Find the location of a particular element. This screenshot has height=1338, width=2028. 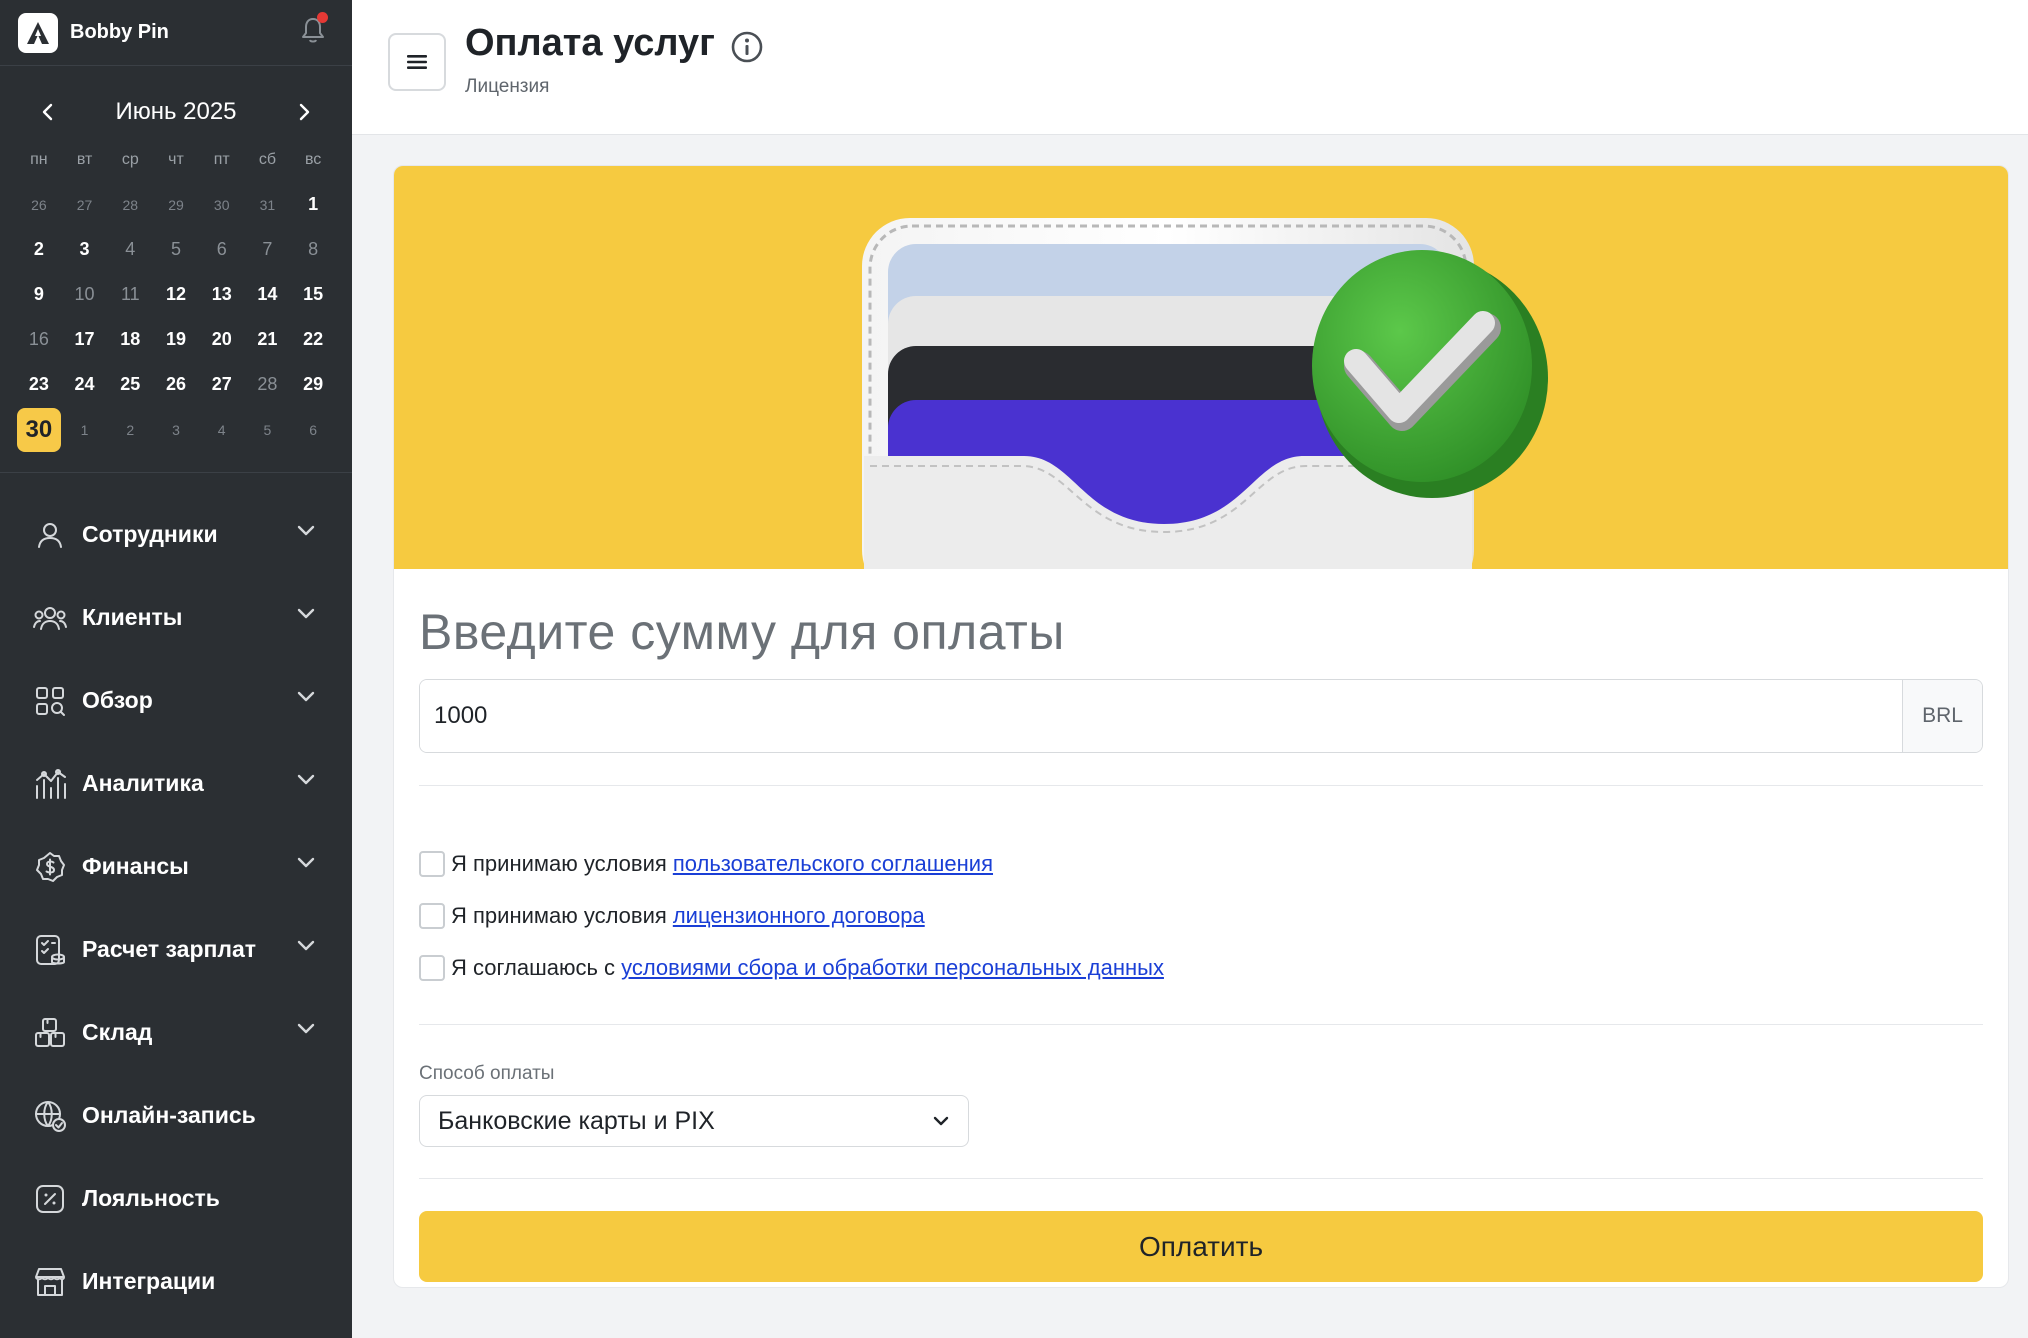

calendar-day: 15 is located at coordinates (313, 294).